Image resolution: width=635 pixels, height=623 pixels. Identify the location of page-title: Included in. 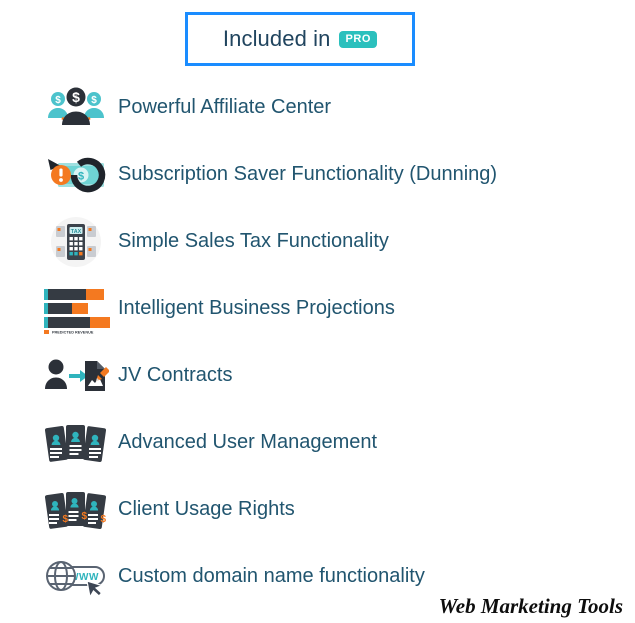
(276, 38).